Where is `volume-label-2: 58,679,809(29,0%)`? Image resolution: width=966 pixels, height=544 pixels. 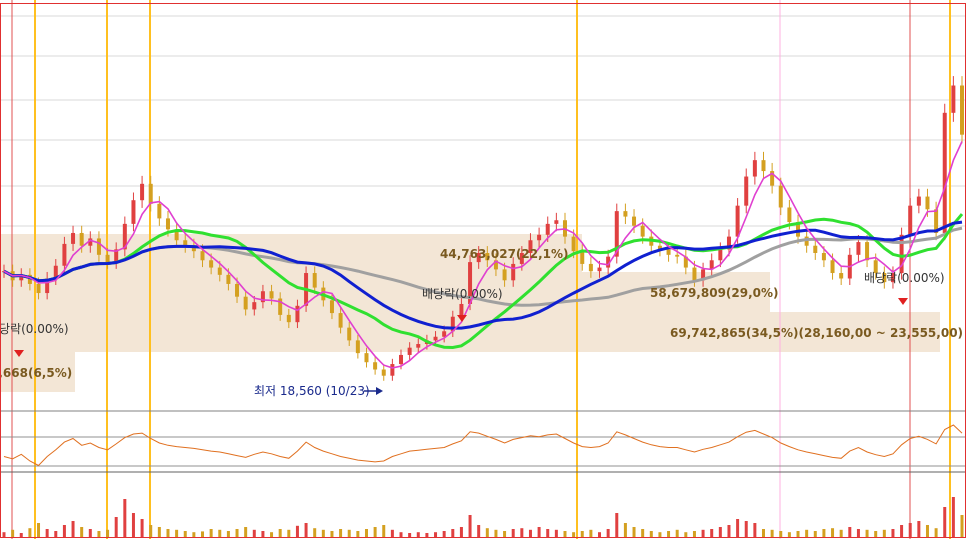
volume-label-2: 58,679,809(29,0%) is located at coordinates (714, 293).